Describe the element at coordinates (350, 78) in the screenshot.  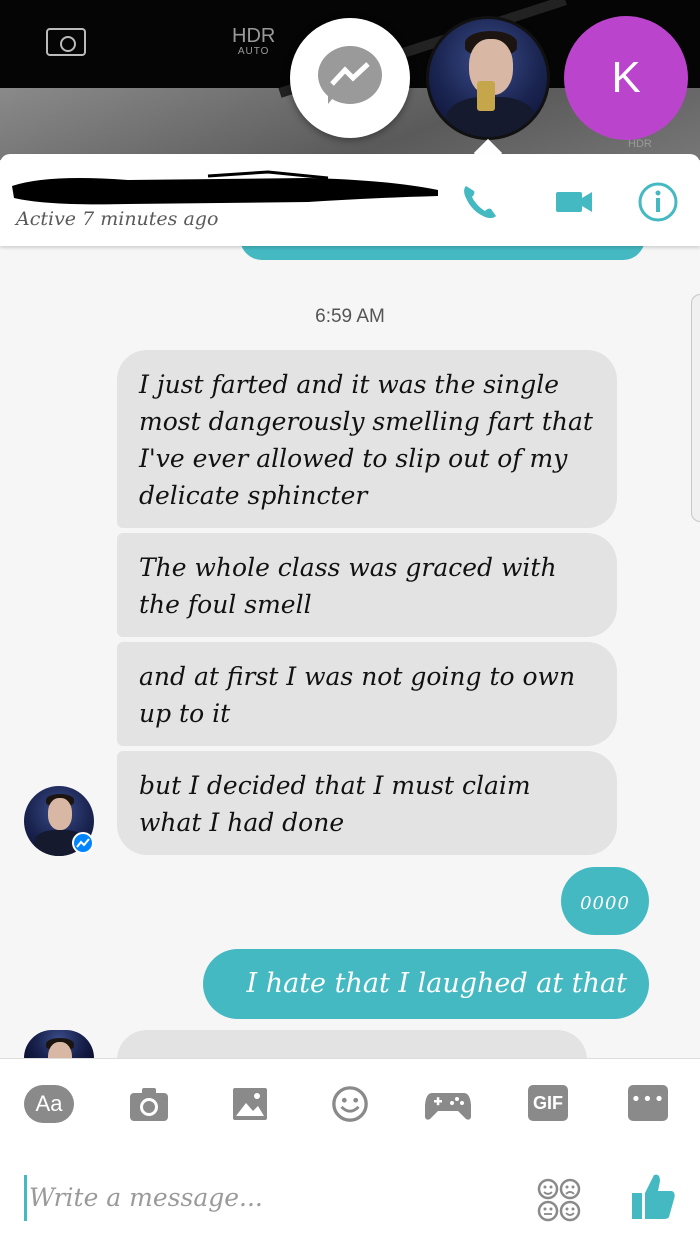
I see `messenger-chat-head` at that location.